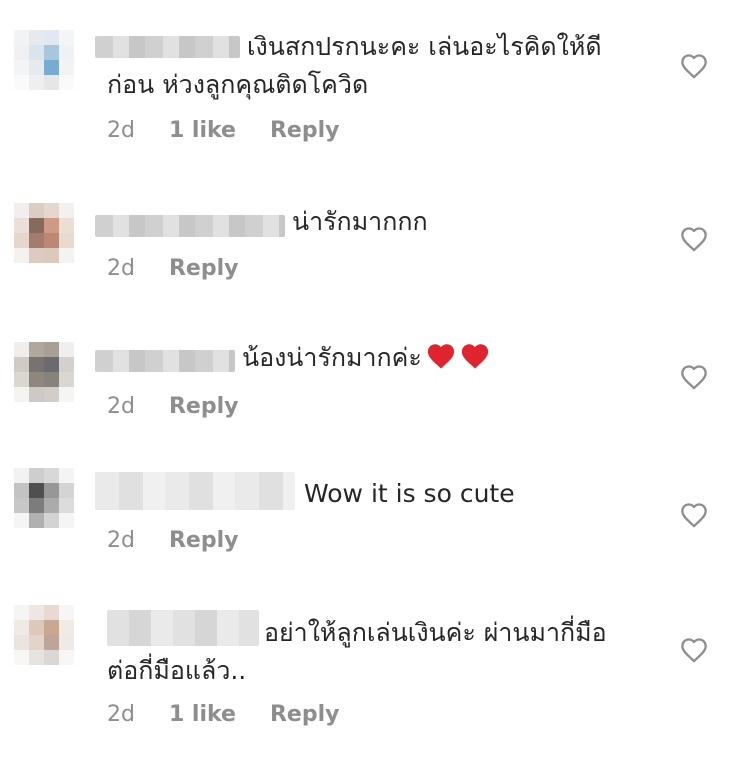 The image size is (750, 759). What do you see at coordinates (332, 357) in the screenshot?
I see `comment-text-content: น้องน่ารักมากค่ะ` at bounding box center [332, 357].